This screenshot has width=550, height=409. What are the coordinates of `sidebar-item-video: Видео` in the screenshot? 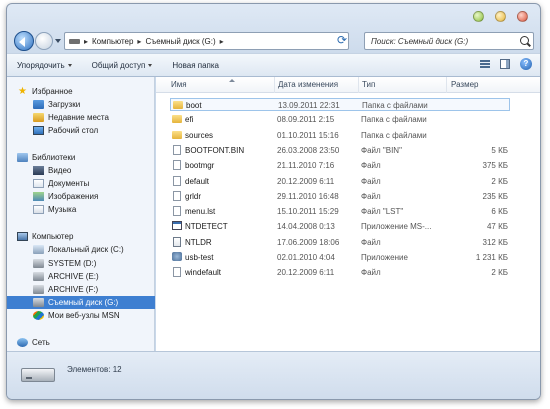 It's located at (81, 170).